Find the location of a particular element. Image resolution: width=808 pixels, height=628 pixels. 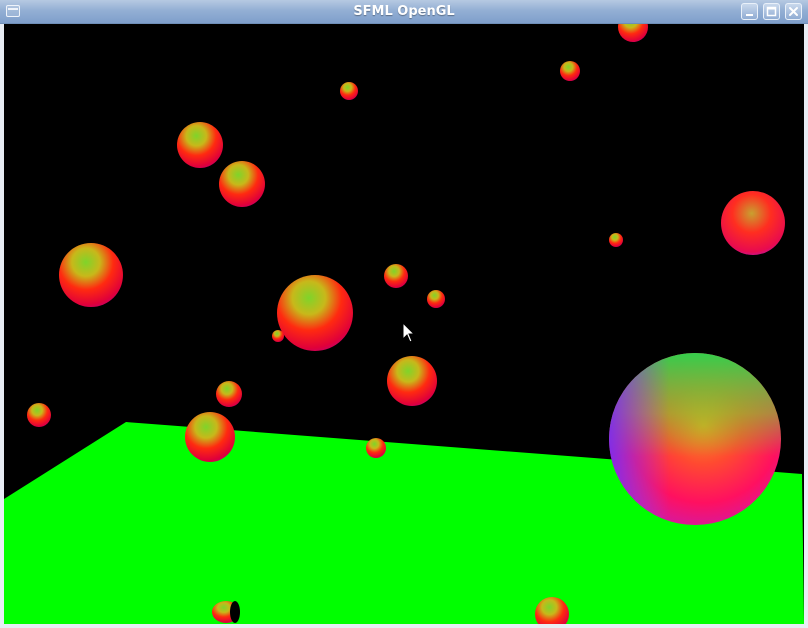

large-sphere is located at coordinates (695, 439).